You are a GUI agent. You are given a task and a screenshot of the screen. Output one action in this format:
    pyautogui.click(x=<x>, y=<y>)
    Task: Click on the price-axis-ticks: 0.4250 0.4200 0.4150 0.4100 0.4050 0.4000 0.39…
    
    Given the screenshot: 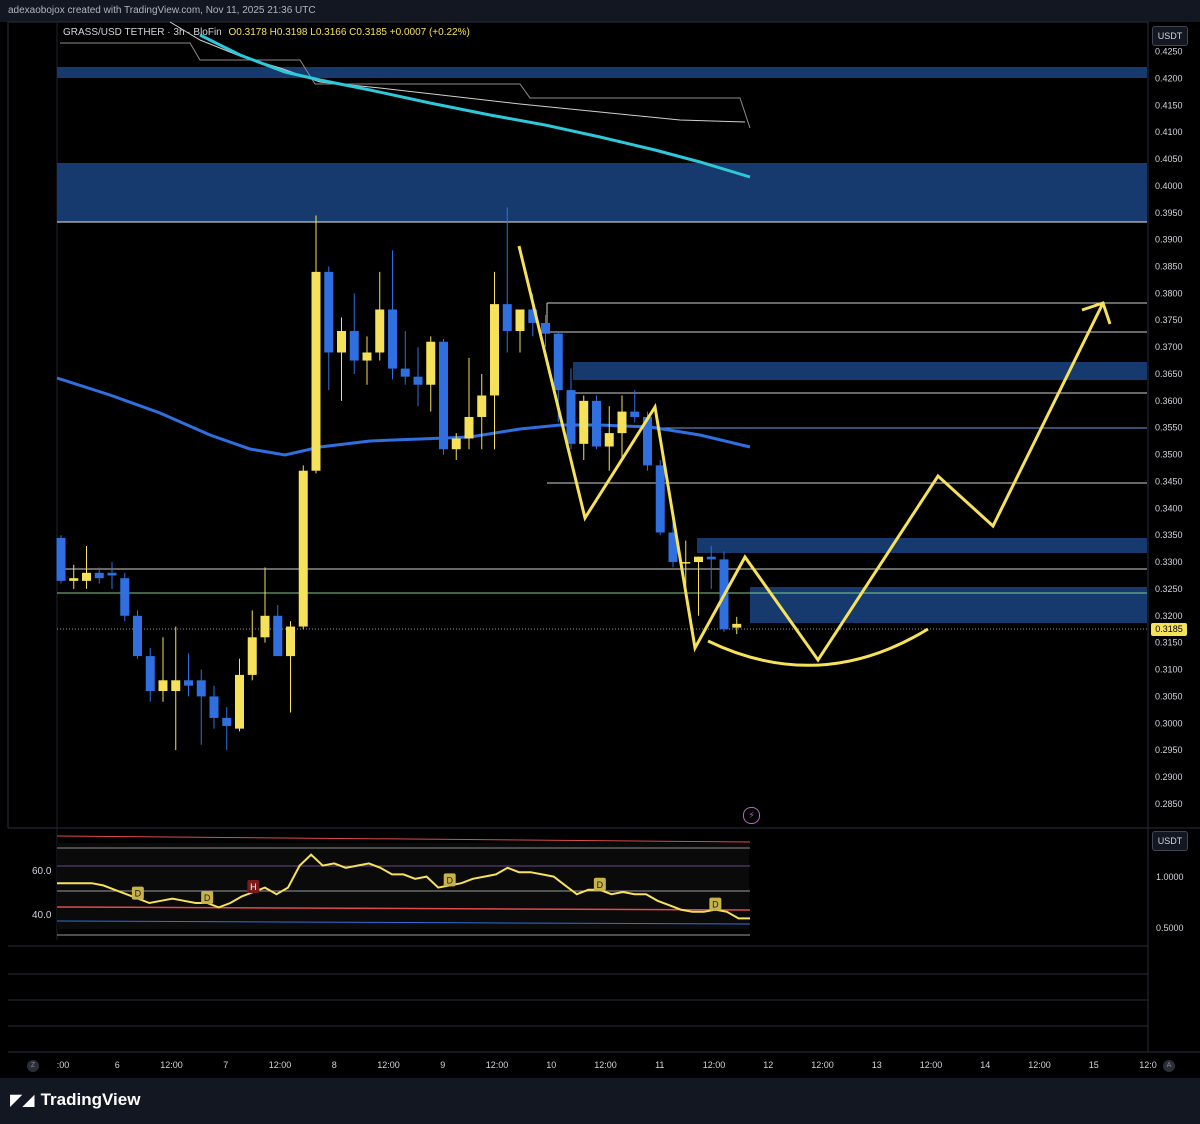 What is the action you would take?
    pyautogui.click(x=1169, y=428)
    